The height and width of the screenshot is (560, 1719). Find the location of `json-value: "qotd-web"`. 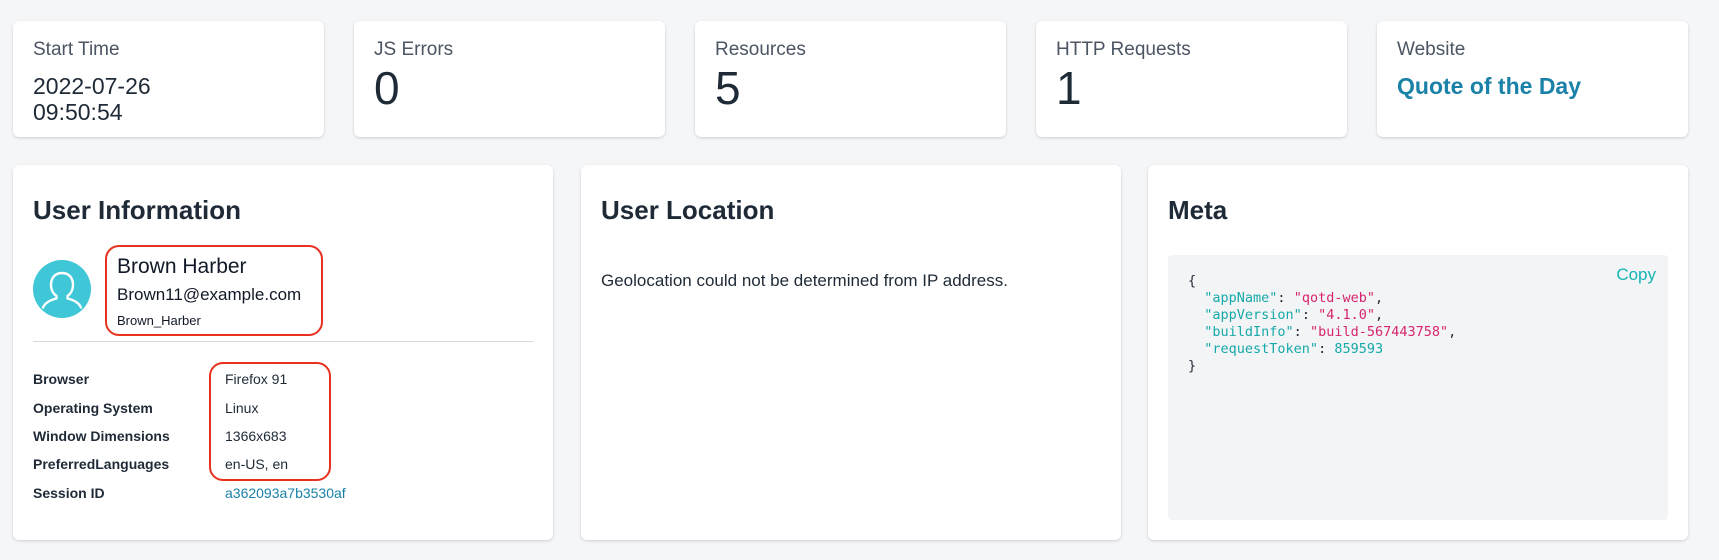

json-value: "qotd-web" is located at coordinates (1334, 298).